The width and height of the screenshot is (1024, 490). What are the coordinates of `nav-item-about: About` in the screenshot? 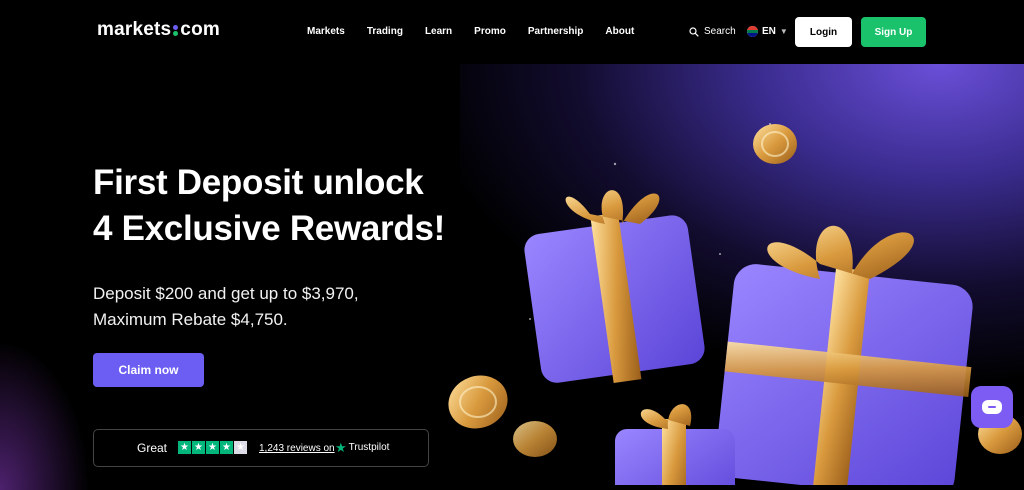 It's located at (619, 31).